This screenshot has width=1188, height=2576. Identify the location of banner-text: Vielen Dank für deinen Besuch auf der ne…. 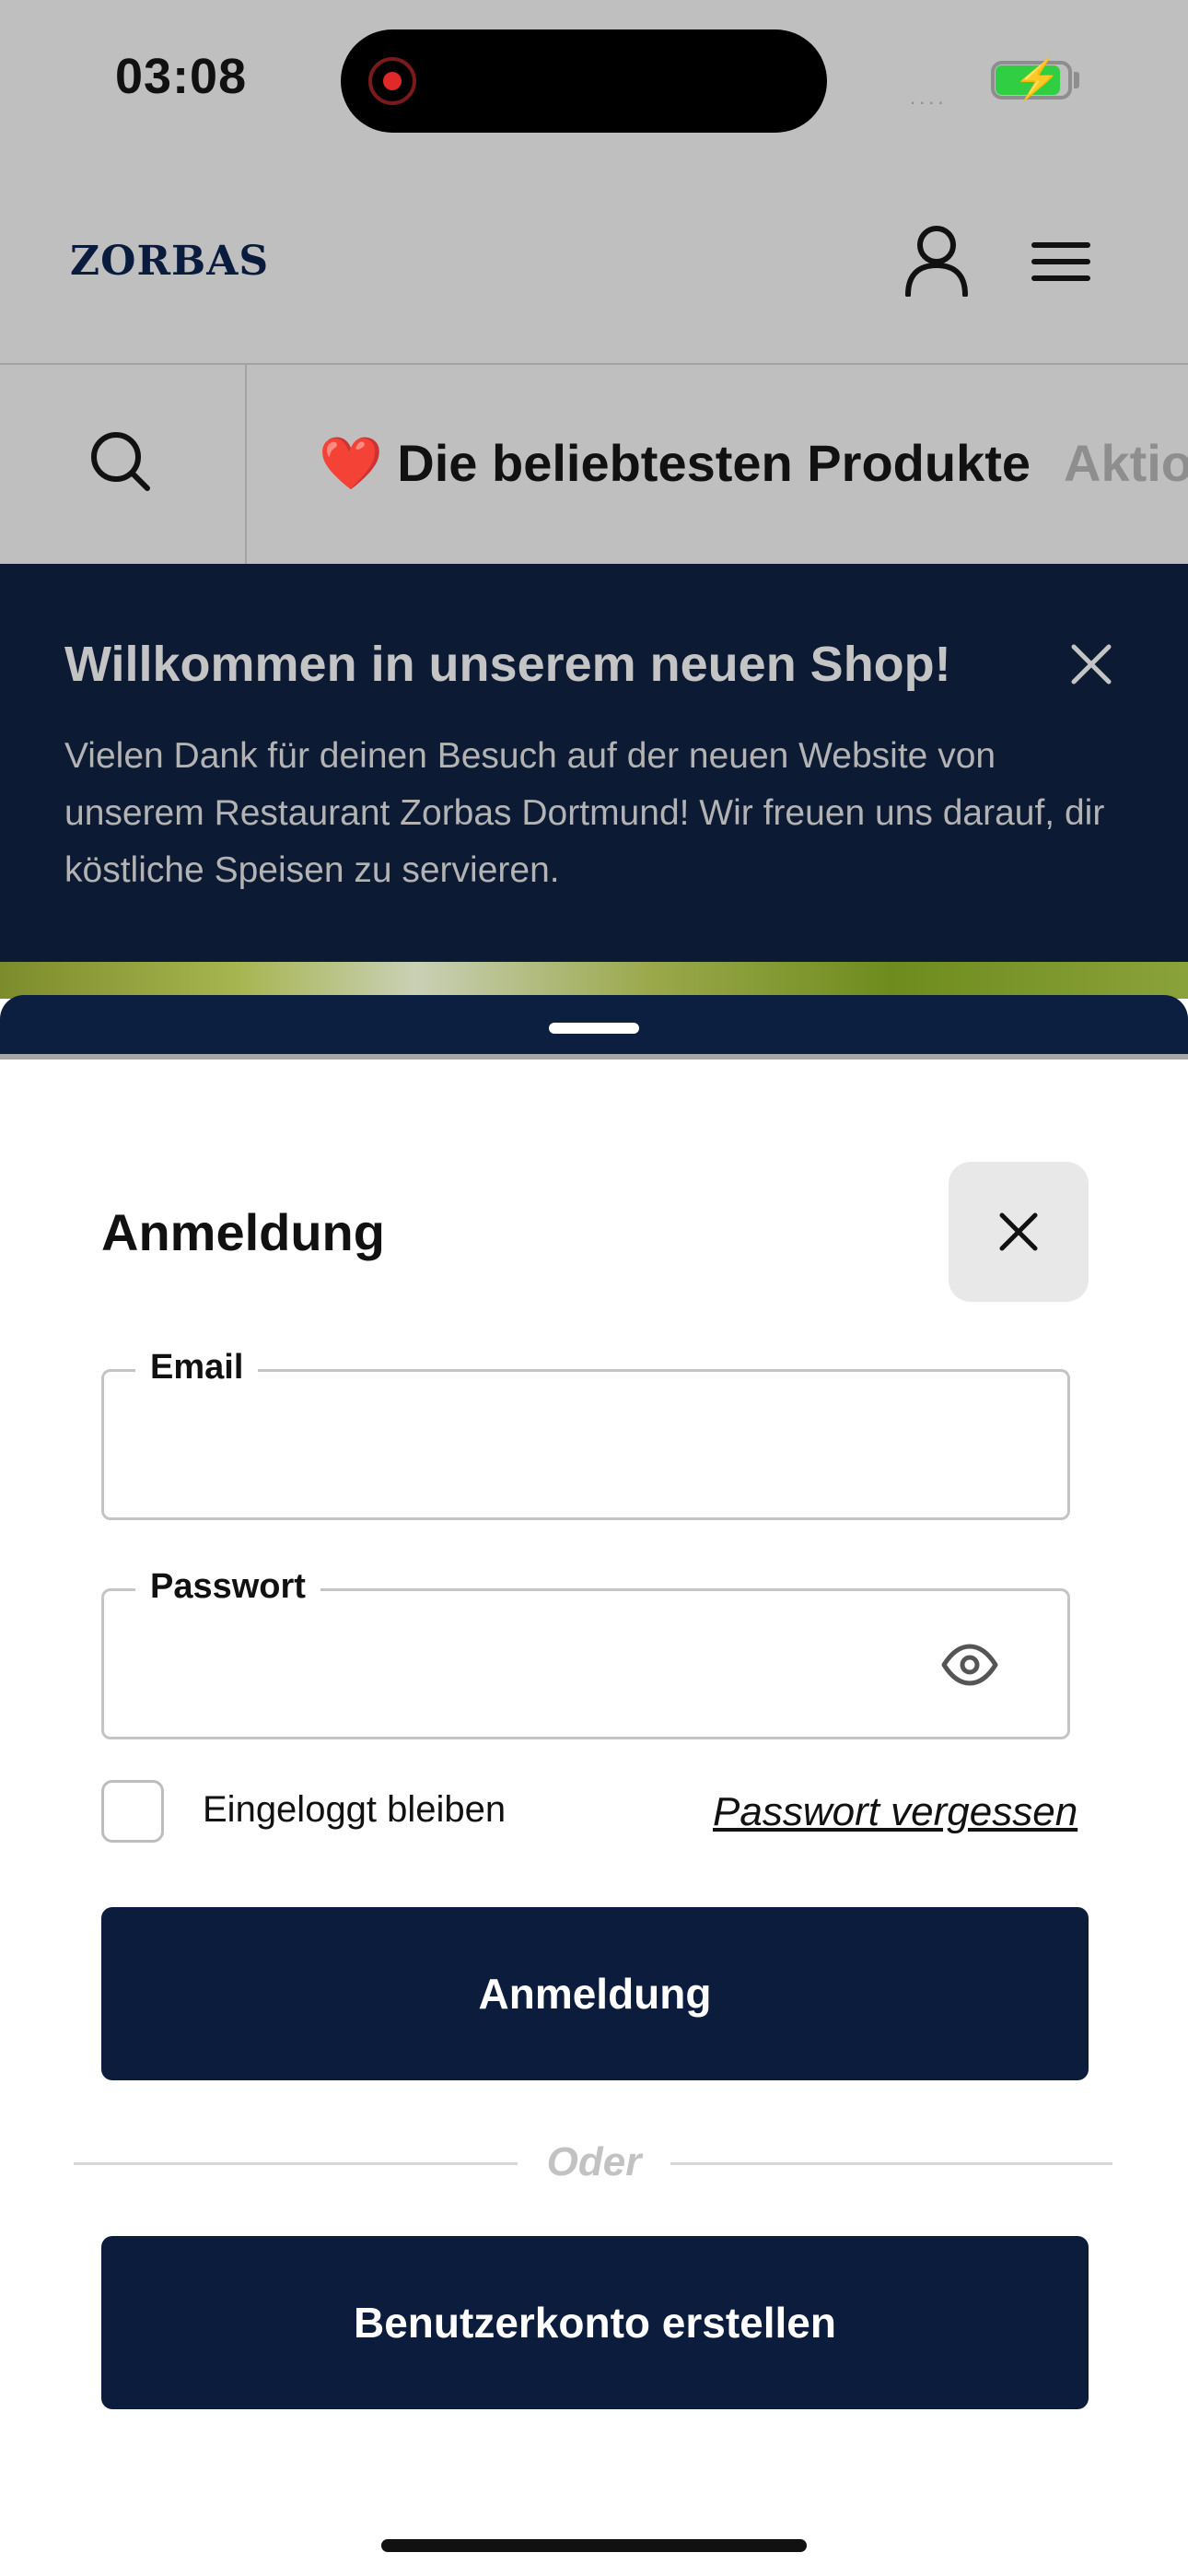
(584, 813).